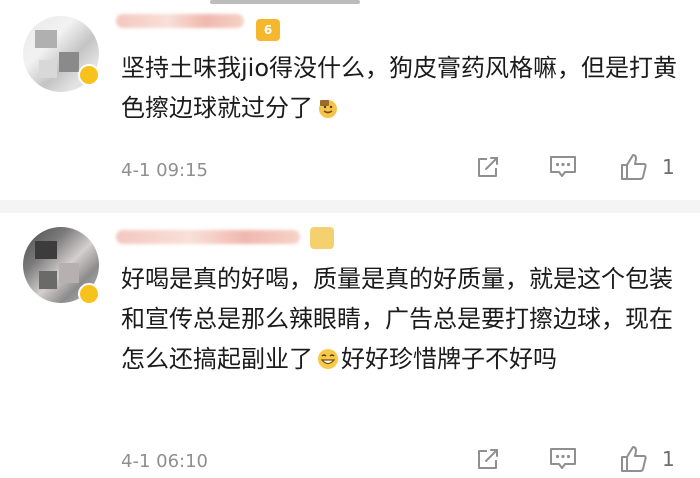  Describe the element at coordinates (449, 359) in the screenshot. I see `comment-text-tail: 好好珍惜牌子不好吗` at that location.